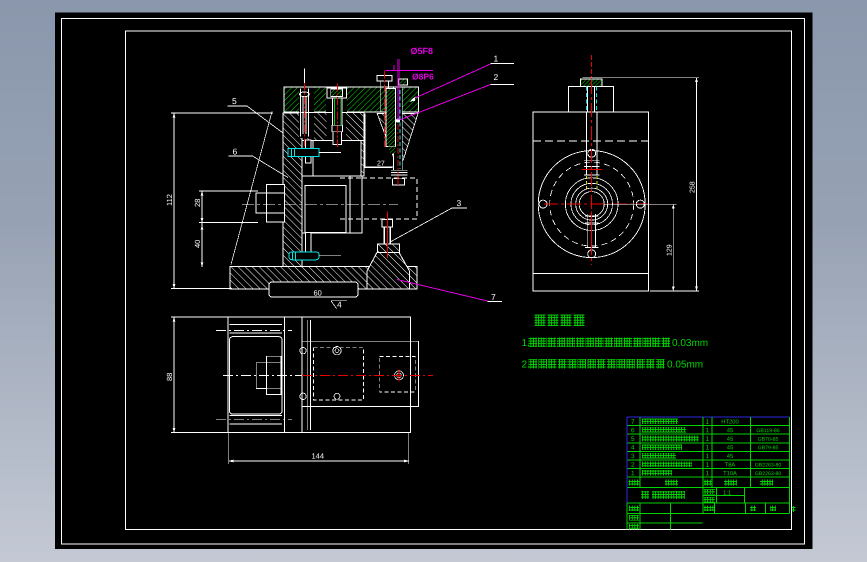 This screenshot has height=562, width=867. What do you see at coordinates (633, 448) in the screenshot?
I see `svg-text: 4` at bounding box center [633, 448].